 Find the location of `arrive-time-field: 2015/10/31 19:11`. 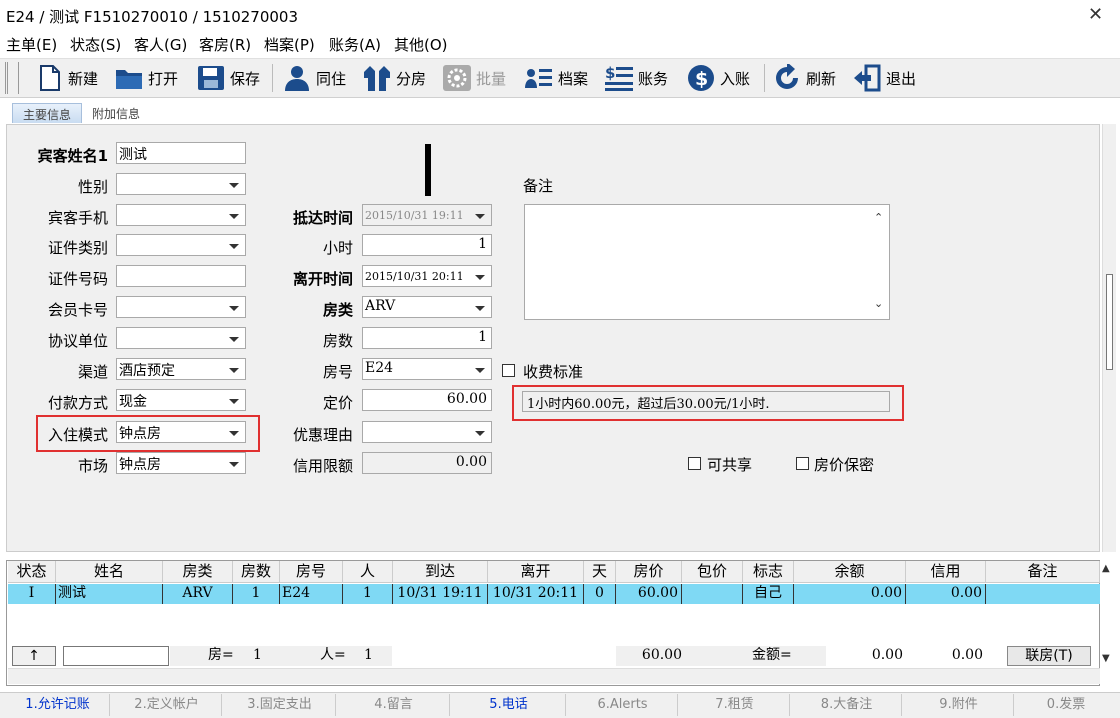

arrive-time-field: 2015/10/31 19:11 is located at coordinates (427, 215).